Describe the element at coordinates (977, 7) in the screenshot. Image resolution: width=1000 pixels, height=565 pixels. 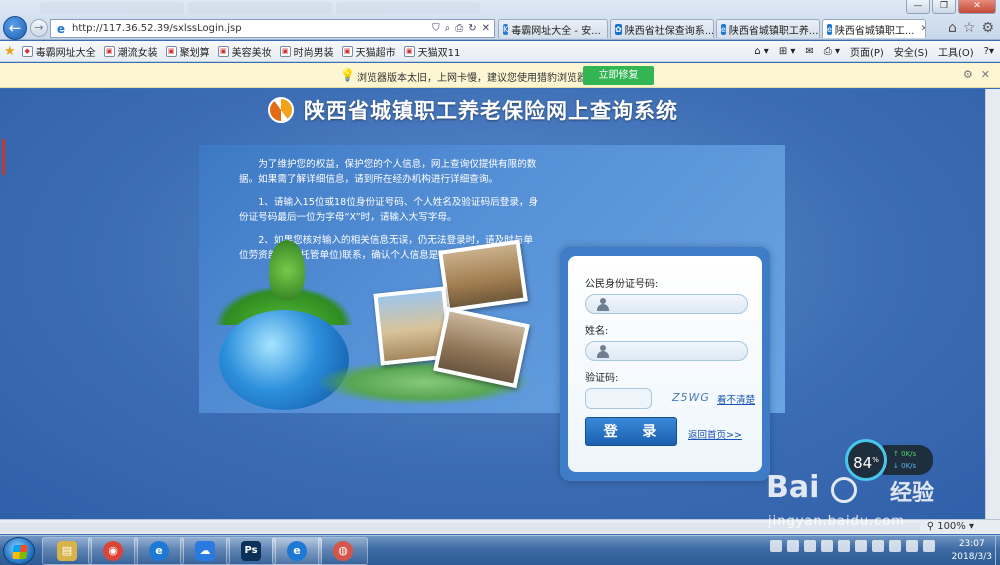
I see `close-window-button: ✕` at that location.